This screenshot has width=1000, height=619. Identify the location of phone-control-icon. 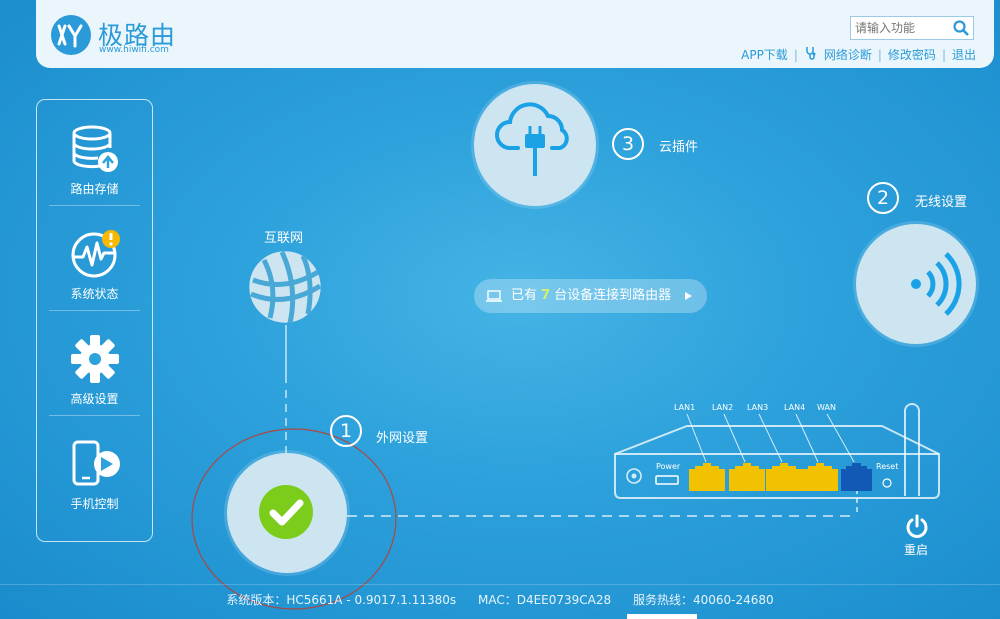
(96, 463).